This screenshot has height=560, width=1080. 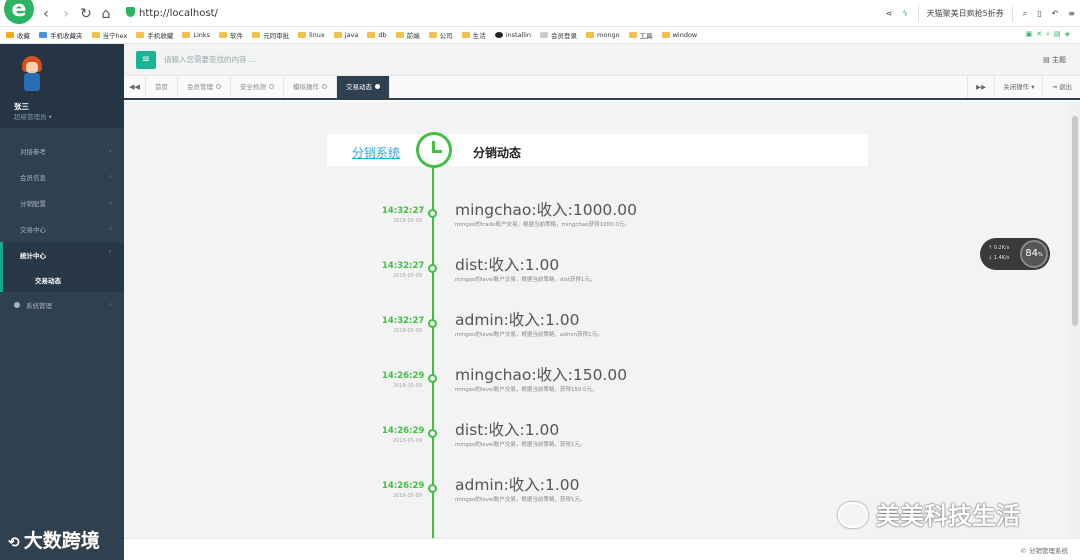 I want to click on bookmark-item: 生活, so click(x=473, y=35).